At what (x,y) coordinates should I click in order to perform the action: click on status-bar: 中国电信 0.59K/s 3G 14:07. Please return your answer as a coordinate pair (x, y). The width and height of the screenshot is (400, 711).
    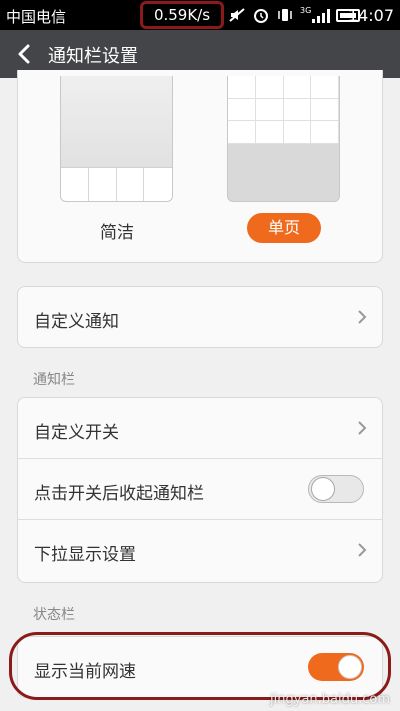
    Looking at the image, I should click on (200, 15).